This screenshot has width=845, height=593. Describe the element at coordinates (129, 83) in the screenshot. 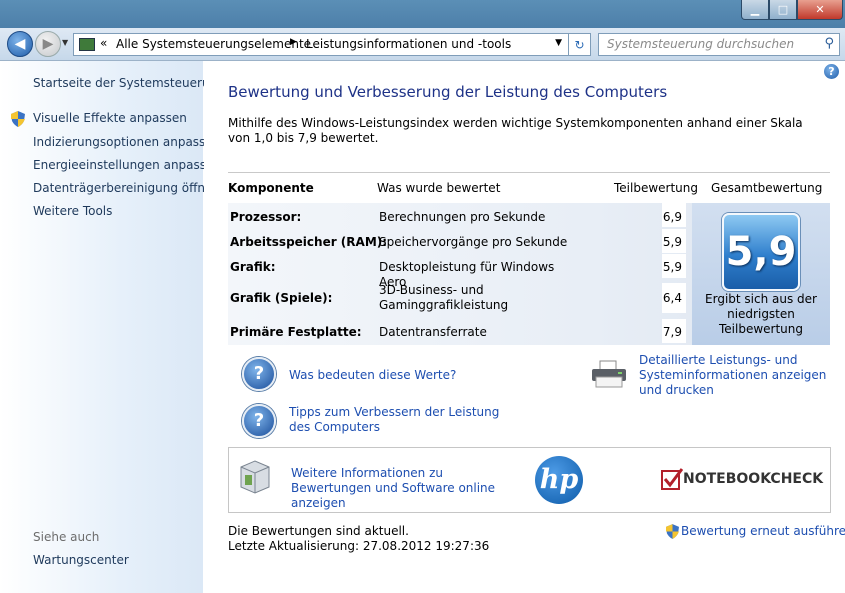

I see `sidebar-control-panel-home: Startseite der Systemsteuerung` at that location.